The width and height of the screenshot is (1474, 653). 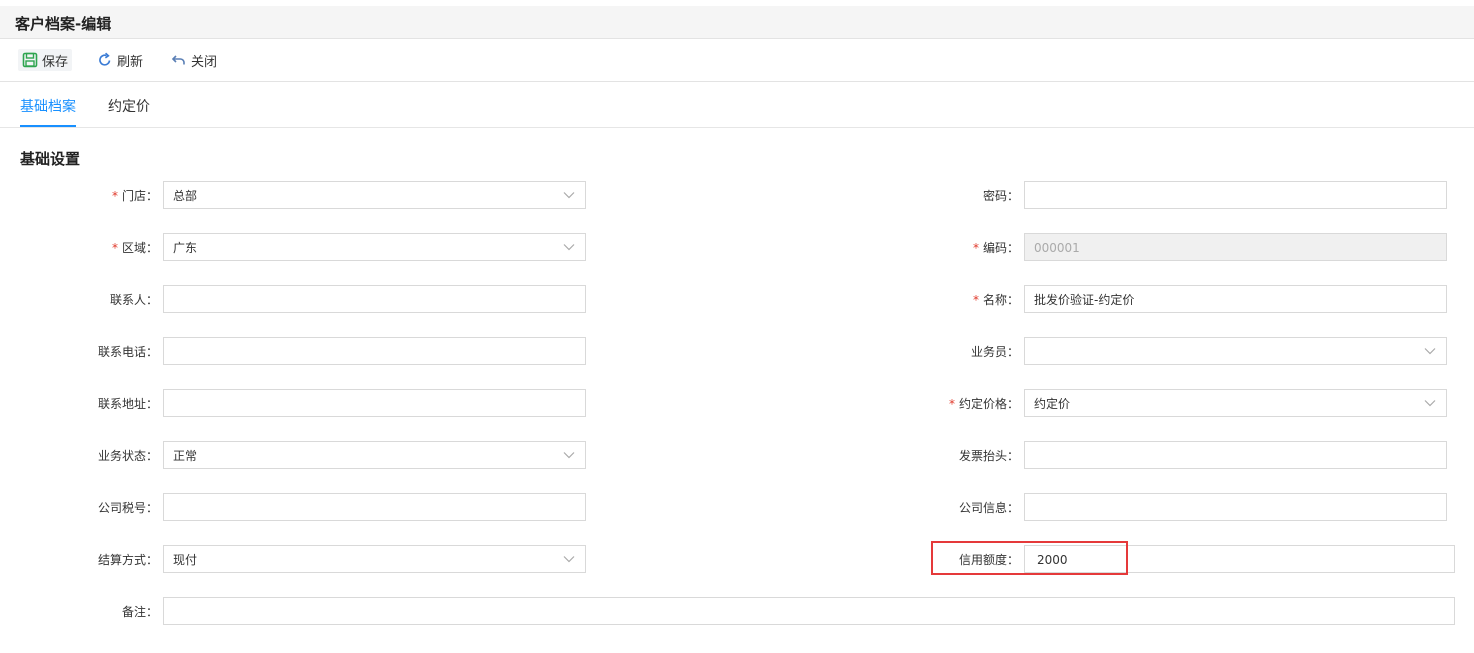 What do you see at coordinates (1235, 455) in the screenshot?
I see `invoice-title-input` at bounding box center [1235, 455].